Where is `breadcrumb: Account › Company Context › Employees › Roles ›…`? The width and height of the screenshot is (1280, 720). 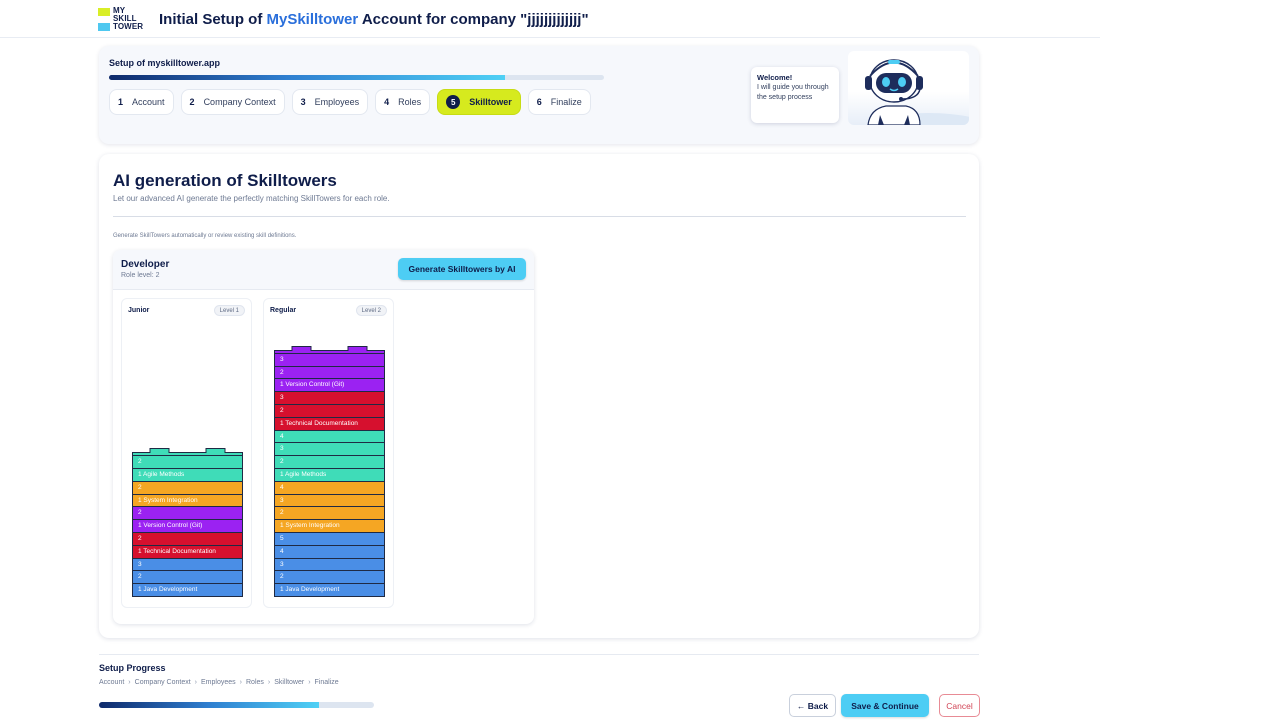 breadcrumb: Account › Company Context › Employees › Roles ›… is located at coordinates (219, 682).